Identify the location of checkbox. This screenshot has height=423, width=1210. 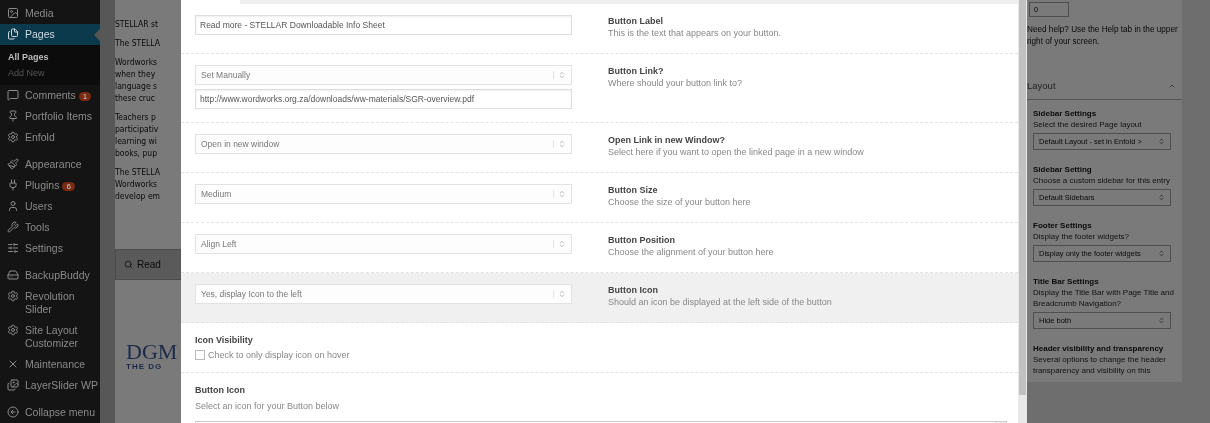
(200, 355).